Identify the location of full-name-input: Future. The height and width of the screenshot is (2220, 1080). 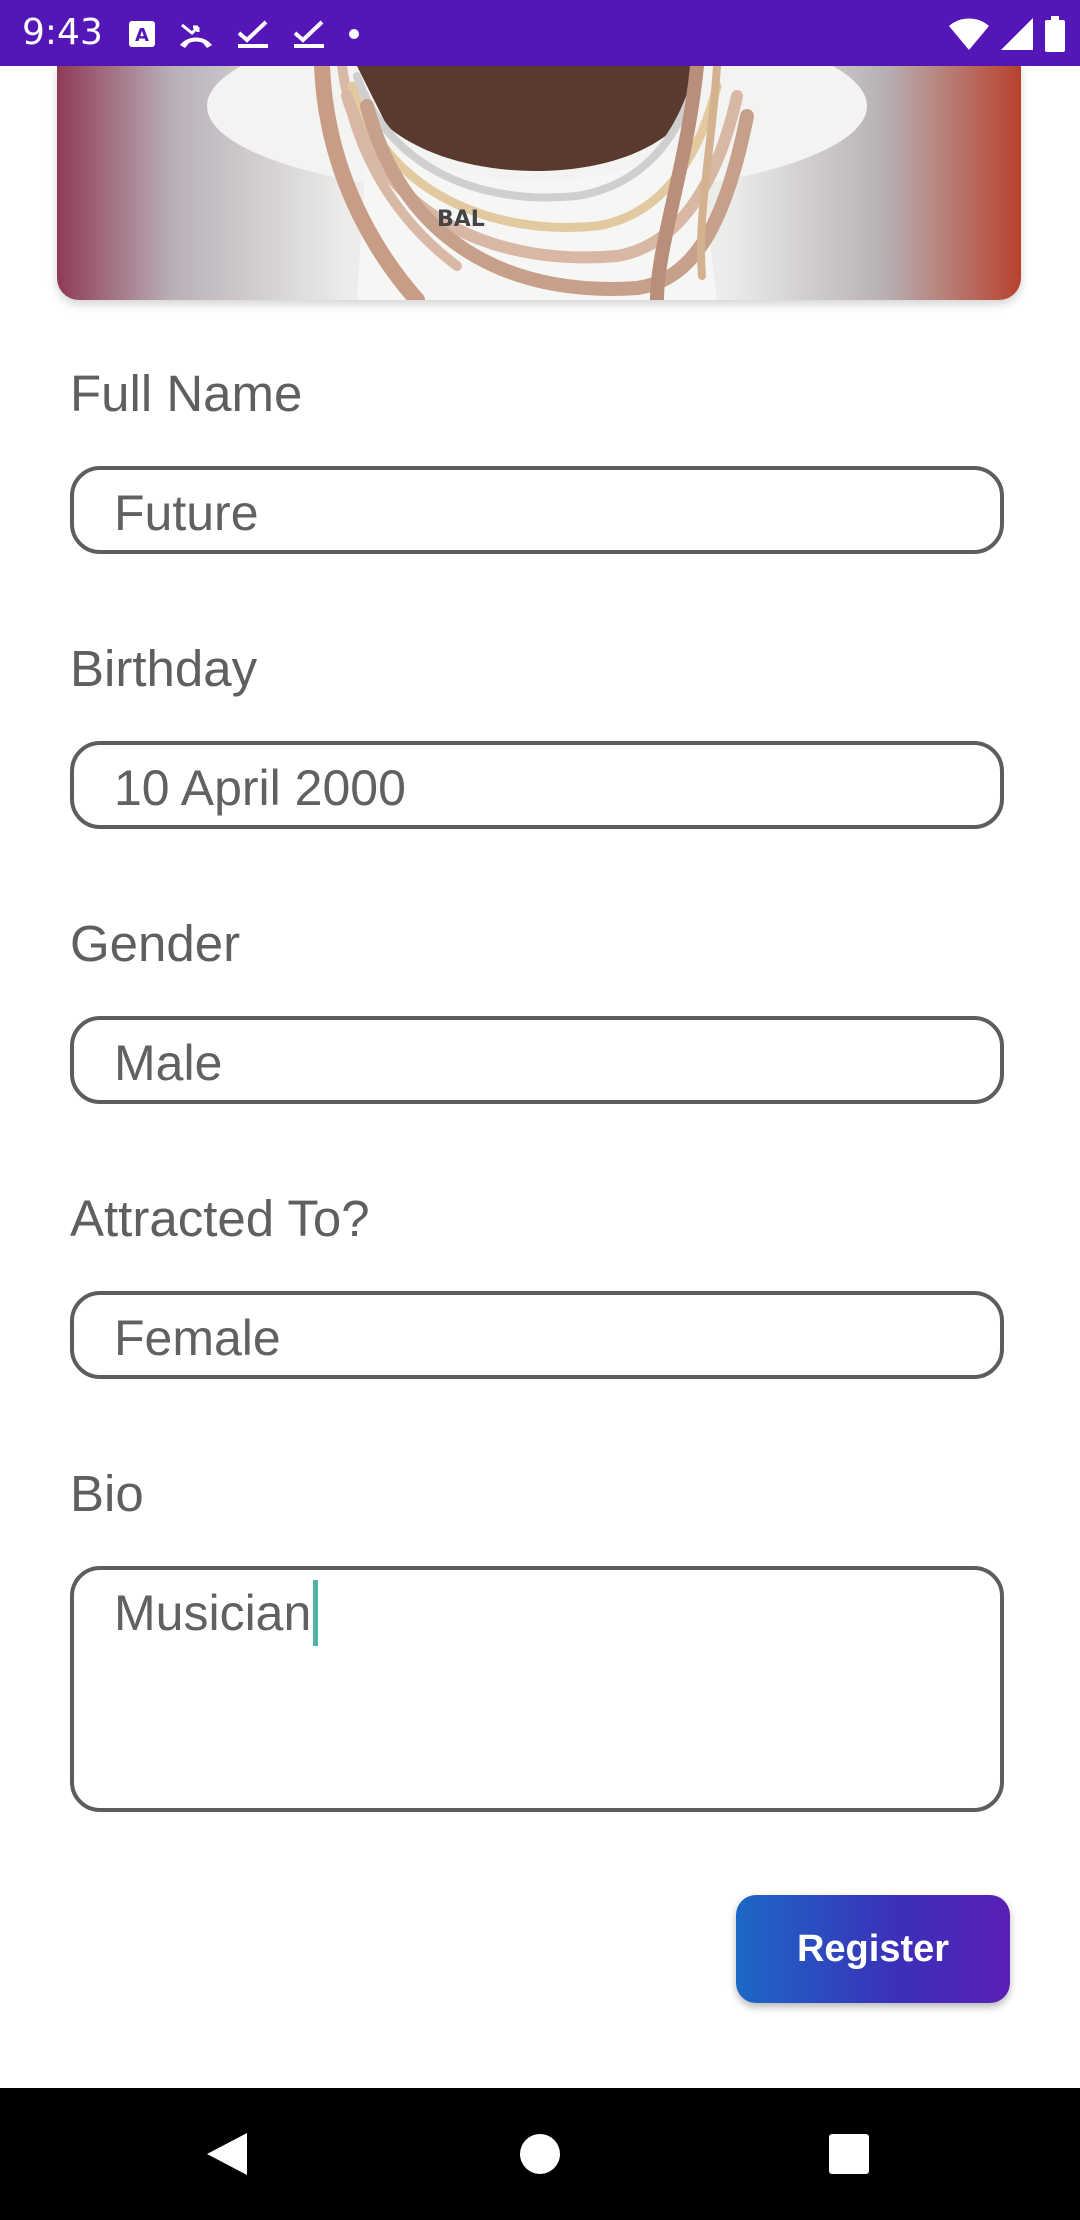
(537, 510).